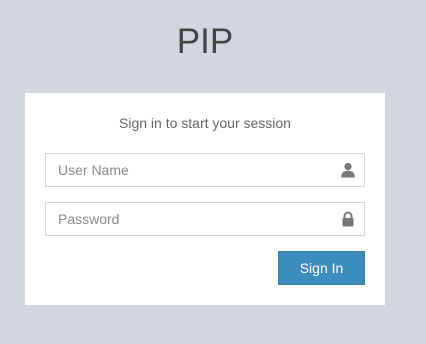  I want to click on password-field, so click(205, 219).